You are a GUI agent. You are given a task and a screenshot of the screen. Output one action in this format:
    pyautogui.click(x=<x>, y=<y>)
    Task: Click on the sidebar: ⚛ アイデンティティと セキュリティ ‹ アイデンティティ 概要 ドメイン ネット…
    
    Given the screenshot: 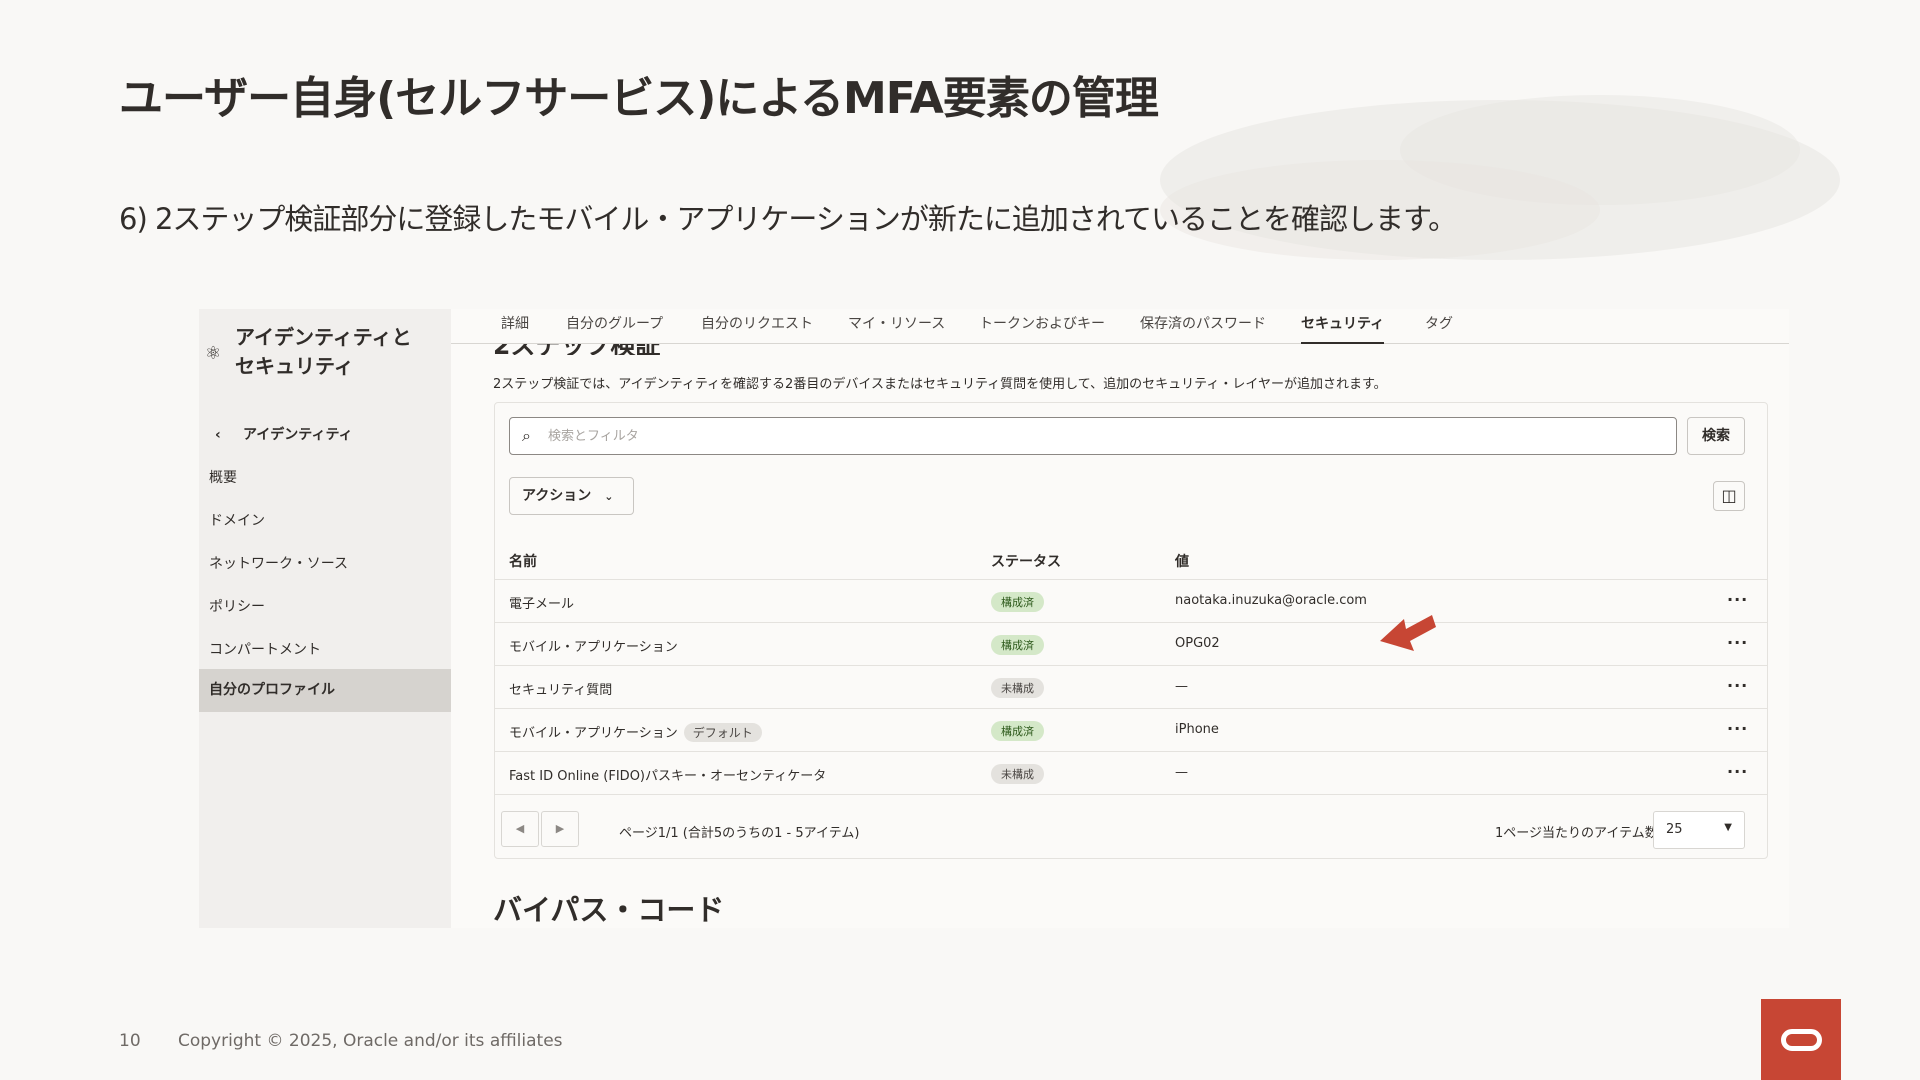 What is the action you would take?
    pyautogui.click(x=325, y=618)
    